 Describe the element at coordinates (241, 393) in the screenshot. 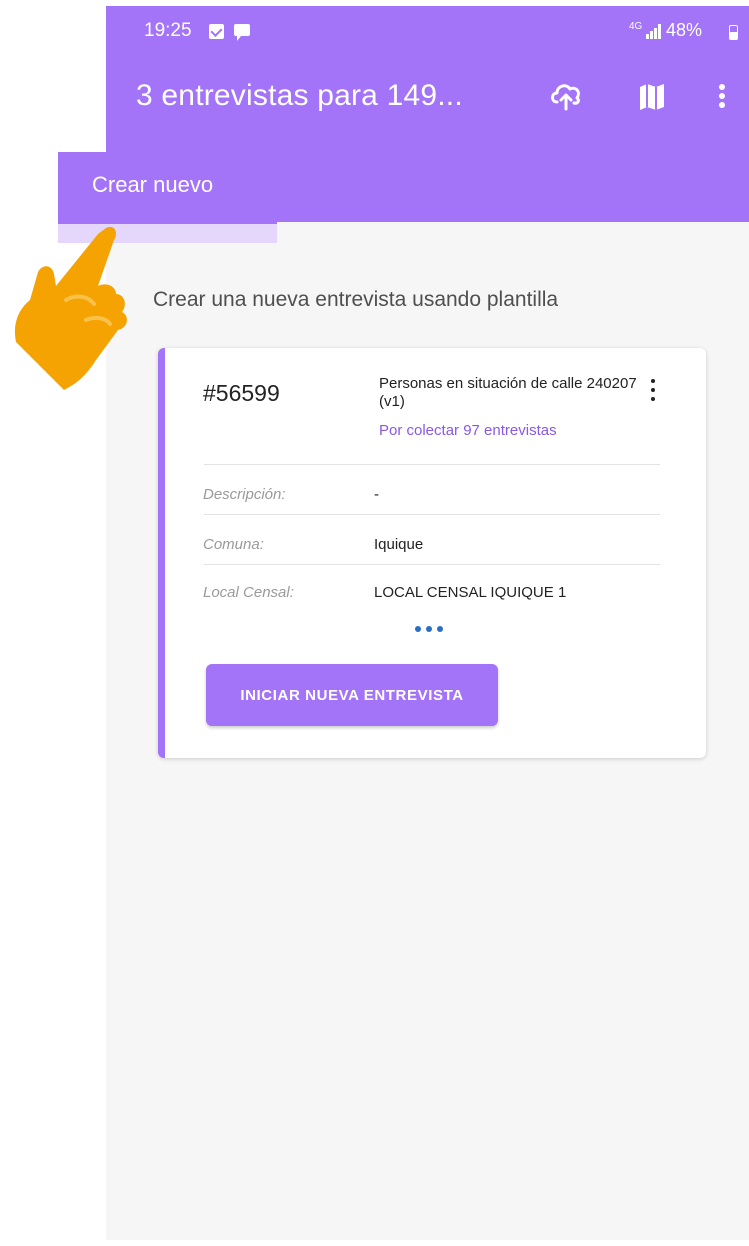

I see `template-id: #56599` at that location.